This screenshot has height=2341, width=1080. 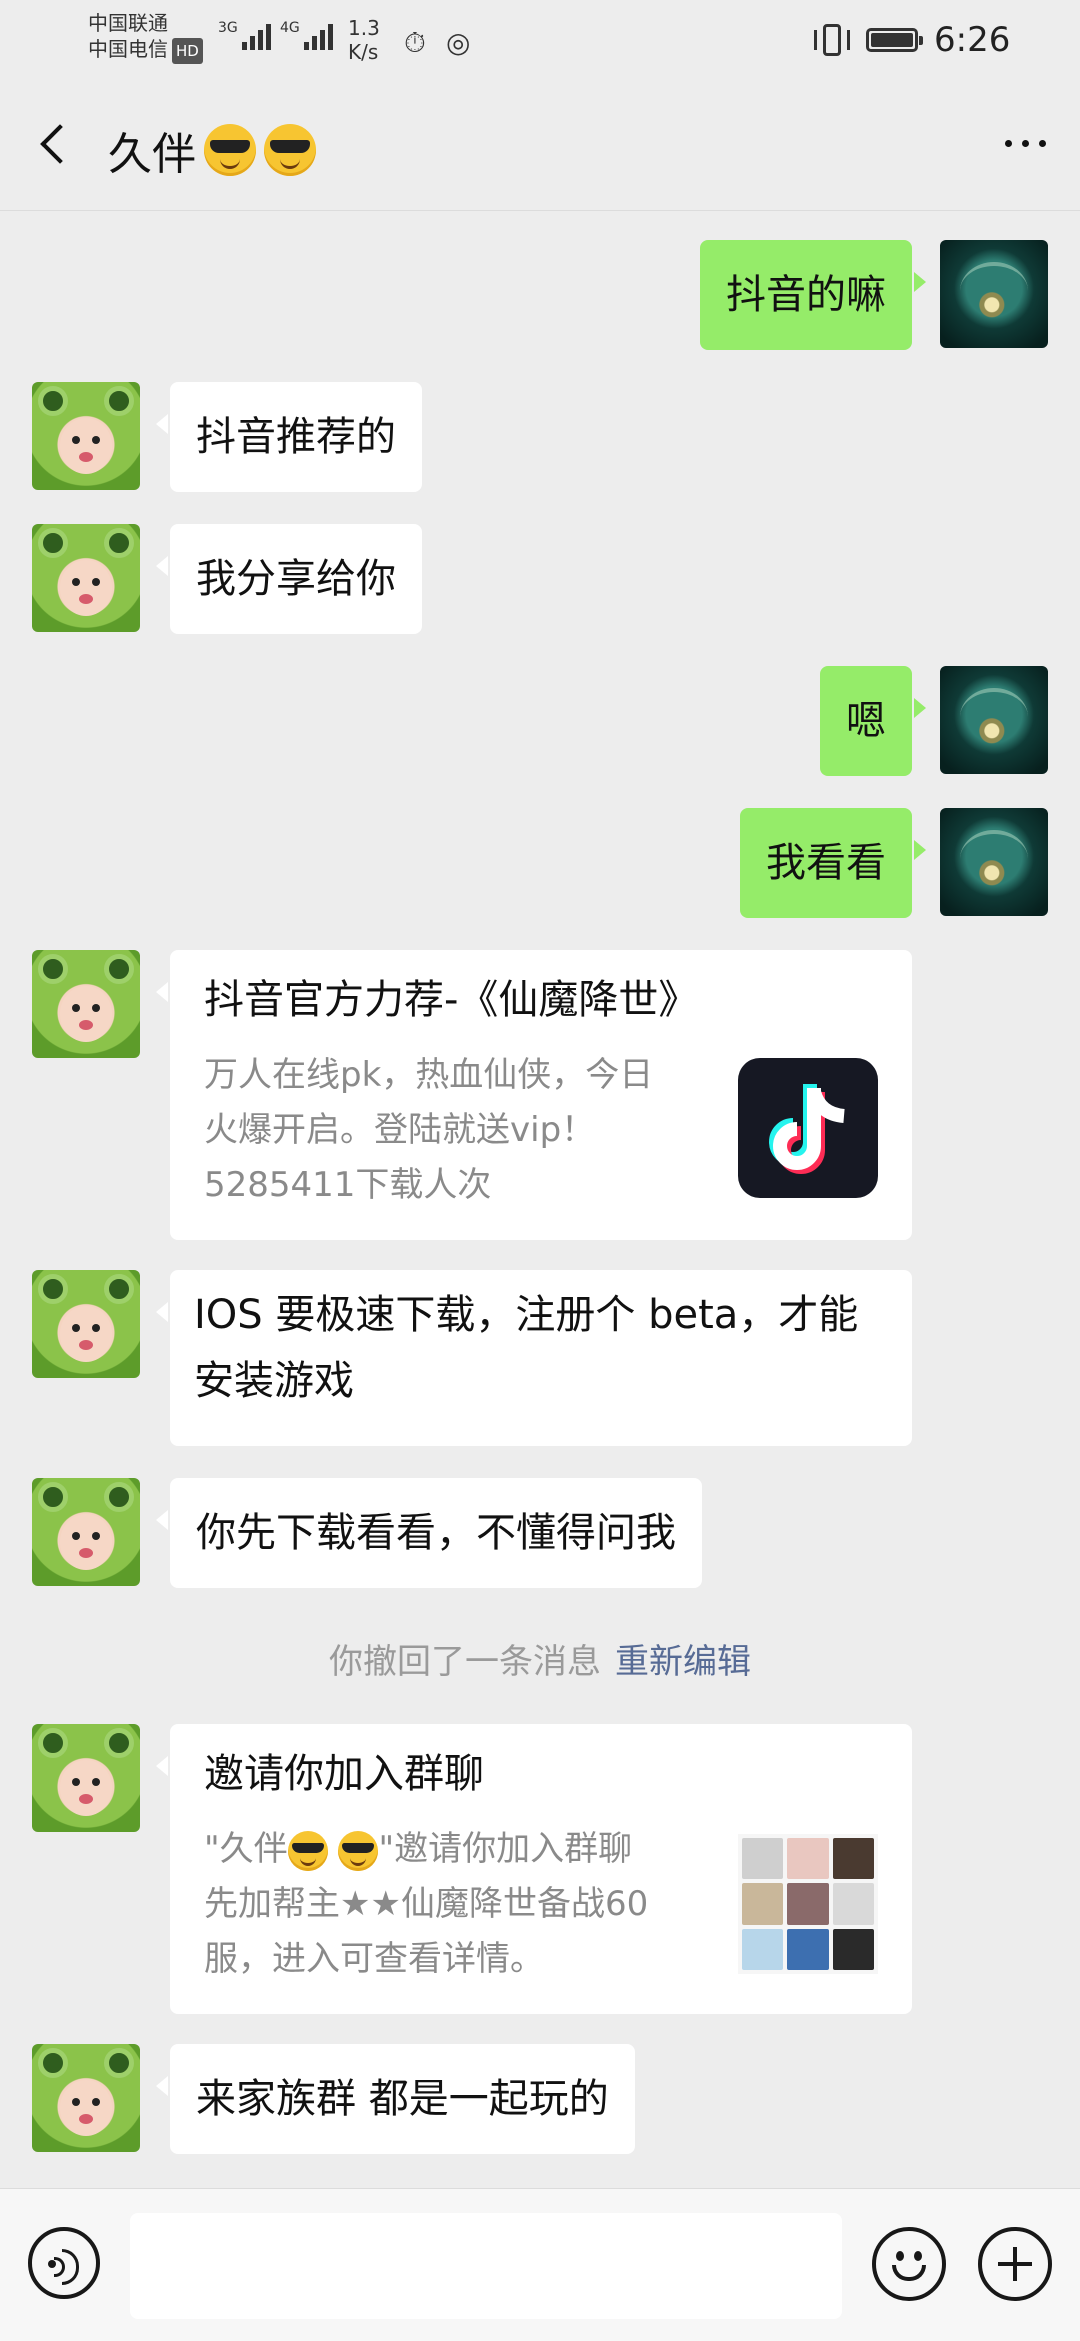 I want to click on more-options-button, so click(x=1025, y=143).